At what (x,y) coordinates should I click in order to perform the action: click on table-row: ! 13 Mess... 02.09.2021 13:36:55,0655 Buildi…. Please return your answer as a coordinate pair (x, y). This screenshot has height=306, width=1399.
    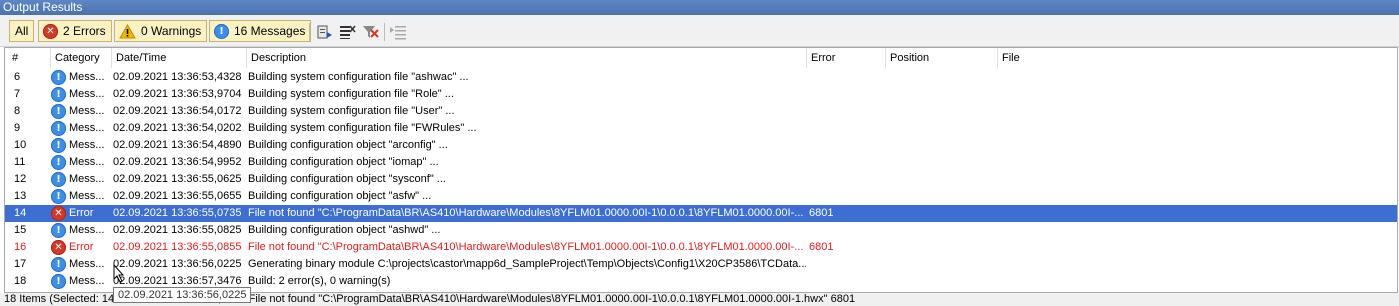
    Looking at the image, I should click on (701, 196).